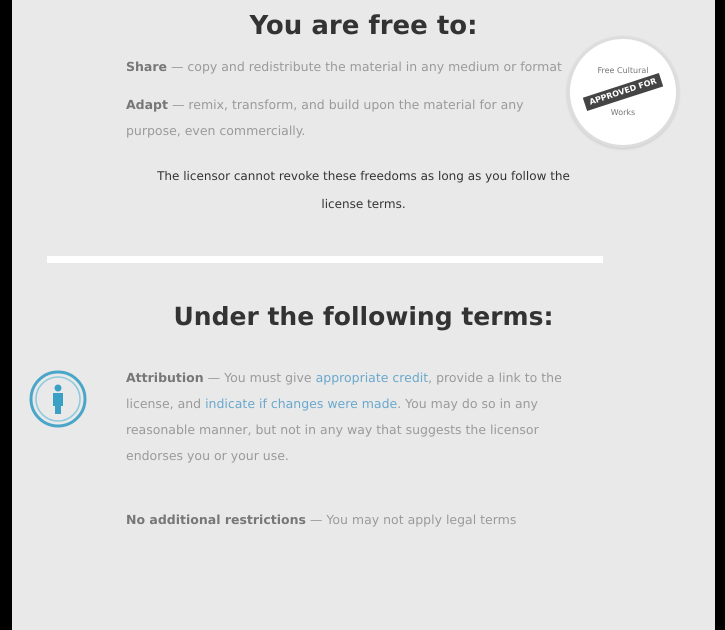  Describe the element at coordinates (325, 118) in the screenshot. I see `freedom-item: Adapt — remix, transform, and build upon the material for any purpose, even commercially.` at that location.